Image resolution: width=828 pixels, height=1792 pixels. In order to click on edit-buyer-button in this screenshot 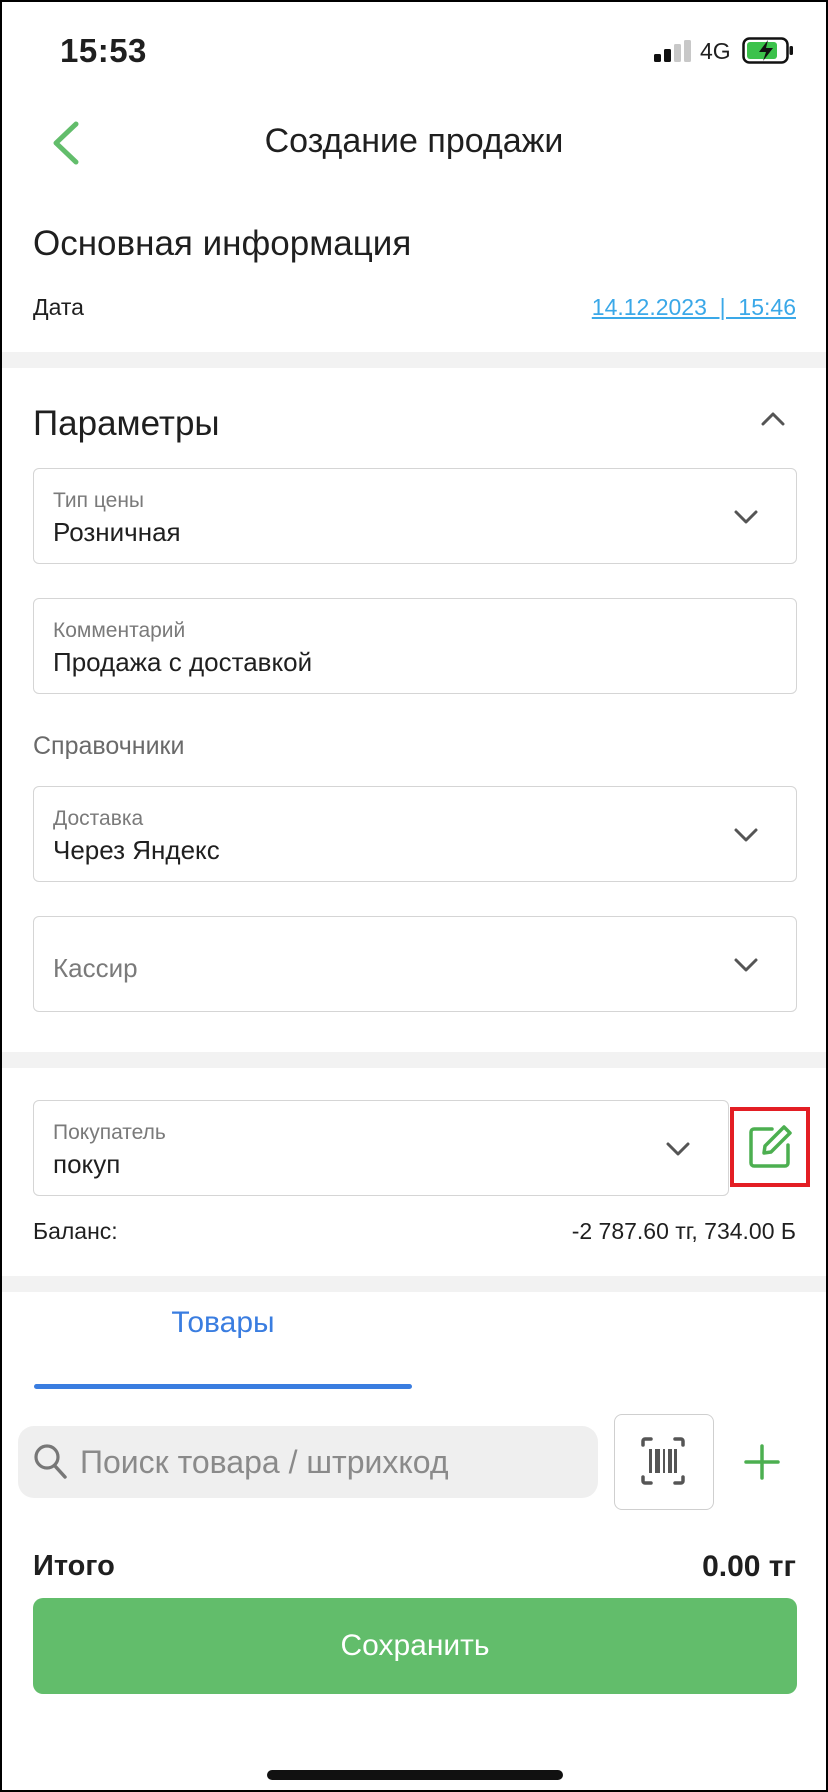, I will do `click(770, 1147)`.